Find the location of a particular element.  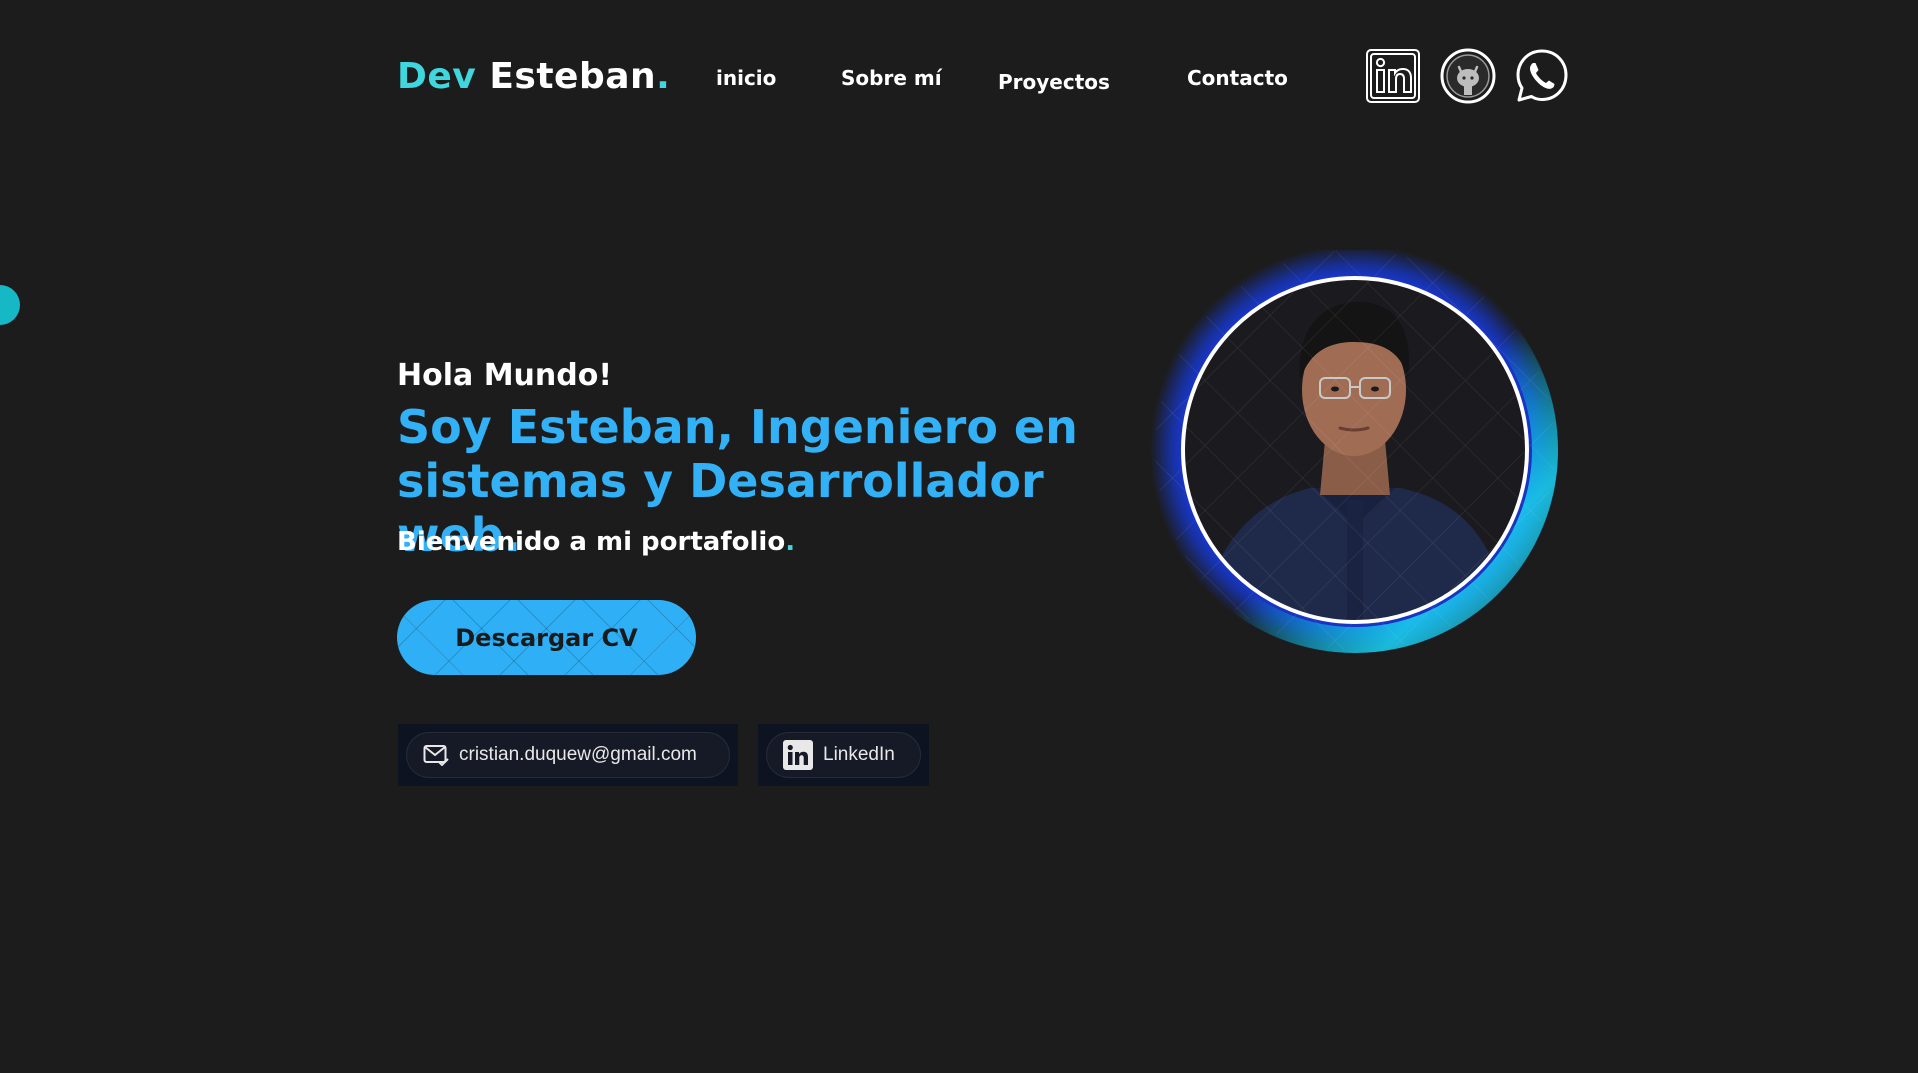

whatsapp-icon is located at coordinates (1542, 76).